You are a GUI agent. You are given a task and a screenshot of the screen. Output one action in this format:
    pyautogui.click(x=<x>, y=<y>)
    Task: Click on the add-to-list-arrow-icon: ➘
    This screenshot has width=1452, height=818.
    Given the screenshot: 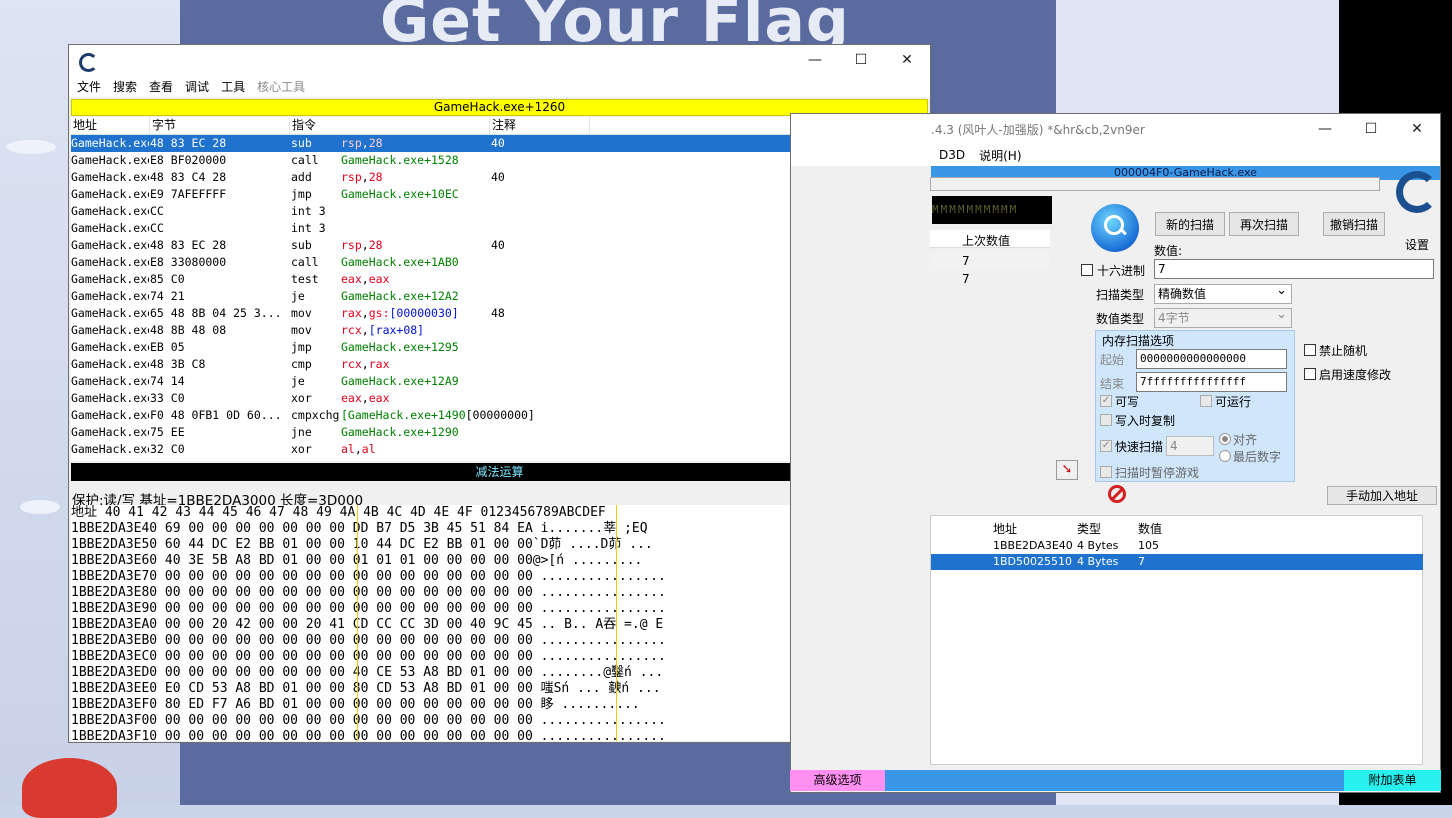 What is the action you would take?
    pyautogui.click(x=1067, y=470)
    